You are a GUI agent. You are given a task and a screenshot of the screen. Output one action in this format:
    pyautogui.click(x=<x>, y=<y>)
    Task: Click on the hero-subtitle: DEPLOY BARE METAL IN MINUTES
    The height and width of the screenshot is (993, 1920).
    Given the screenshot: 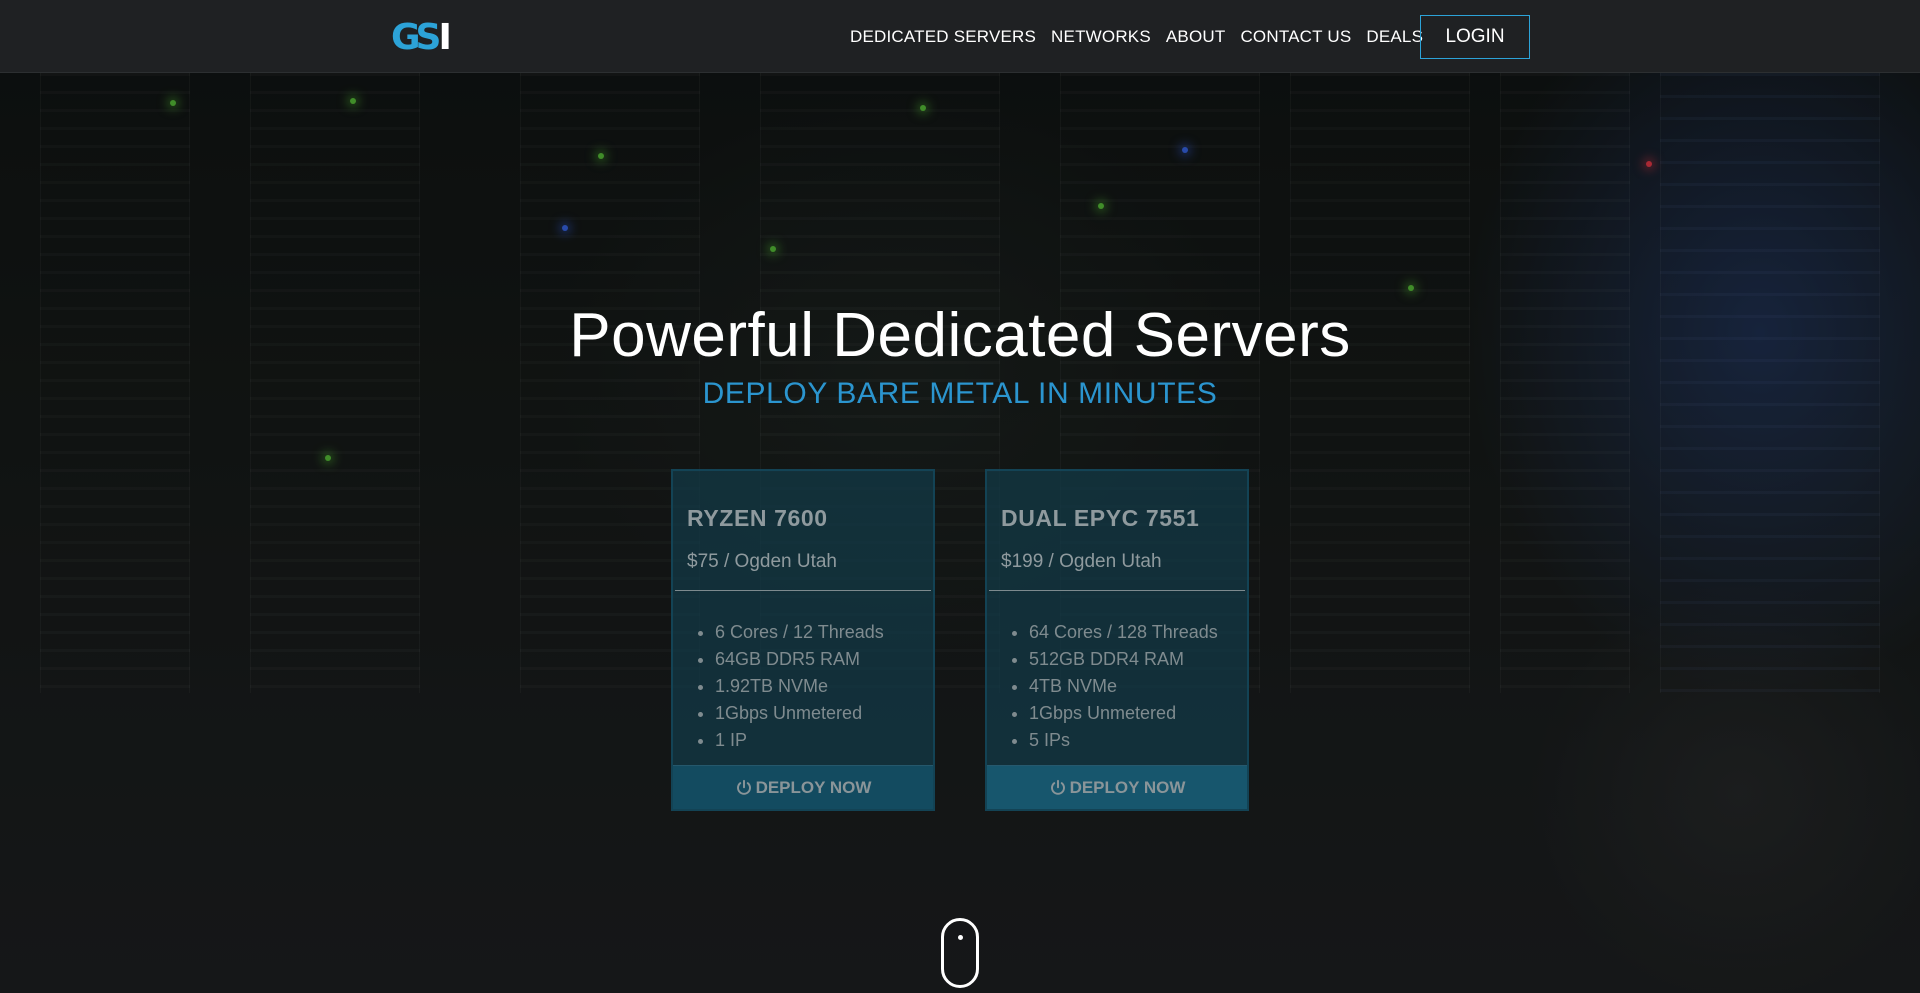 What is the action you would take?
    pyautogui.click(x=960, y=393)
    